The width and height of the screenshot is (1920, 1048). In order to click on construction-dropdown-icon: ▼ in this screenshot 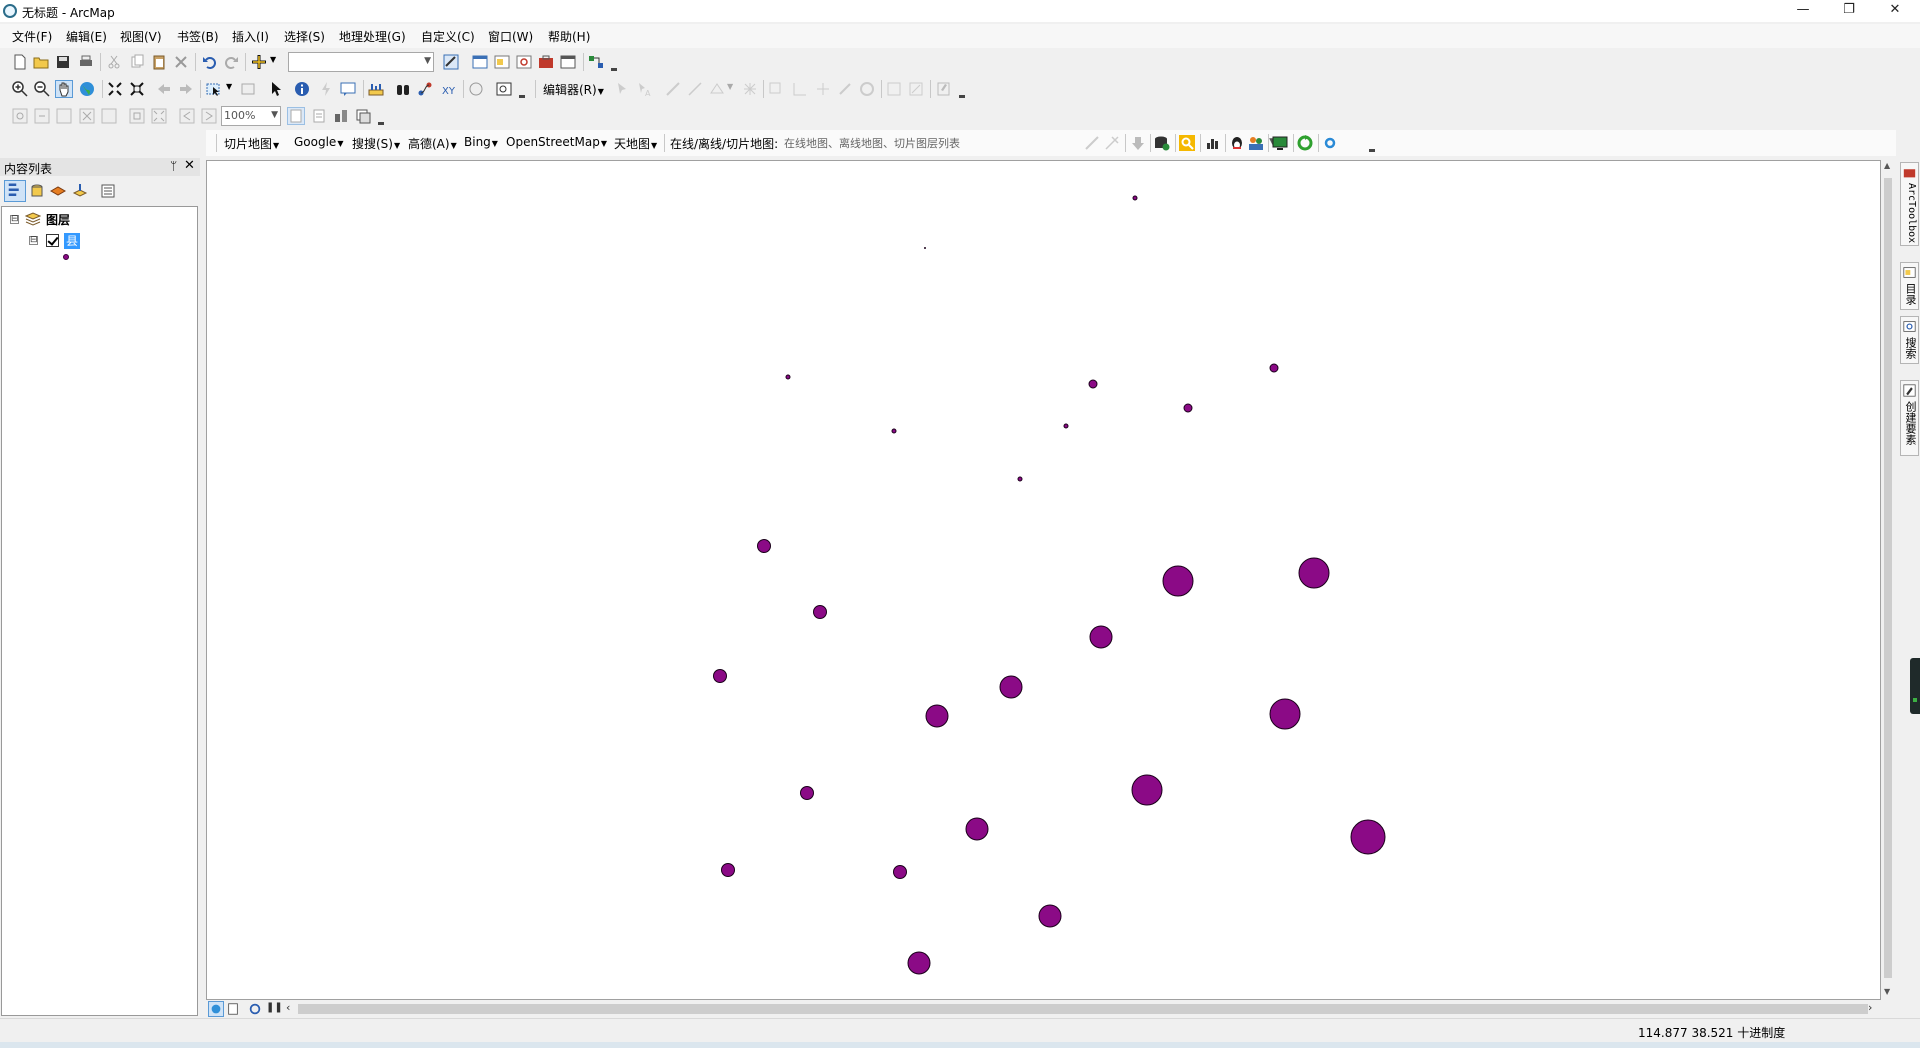, I will do `click(730, 86)`.